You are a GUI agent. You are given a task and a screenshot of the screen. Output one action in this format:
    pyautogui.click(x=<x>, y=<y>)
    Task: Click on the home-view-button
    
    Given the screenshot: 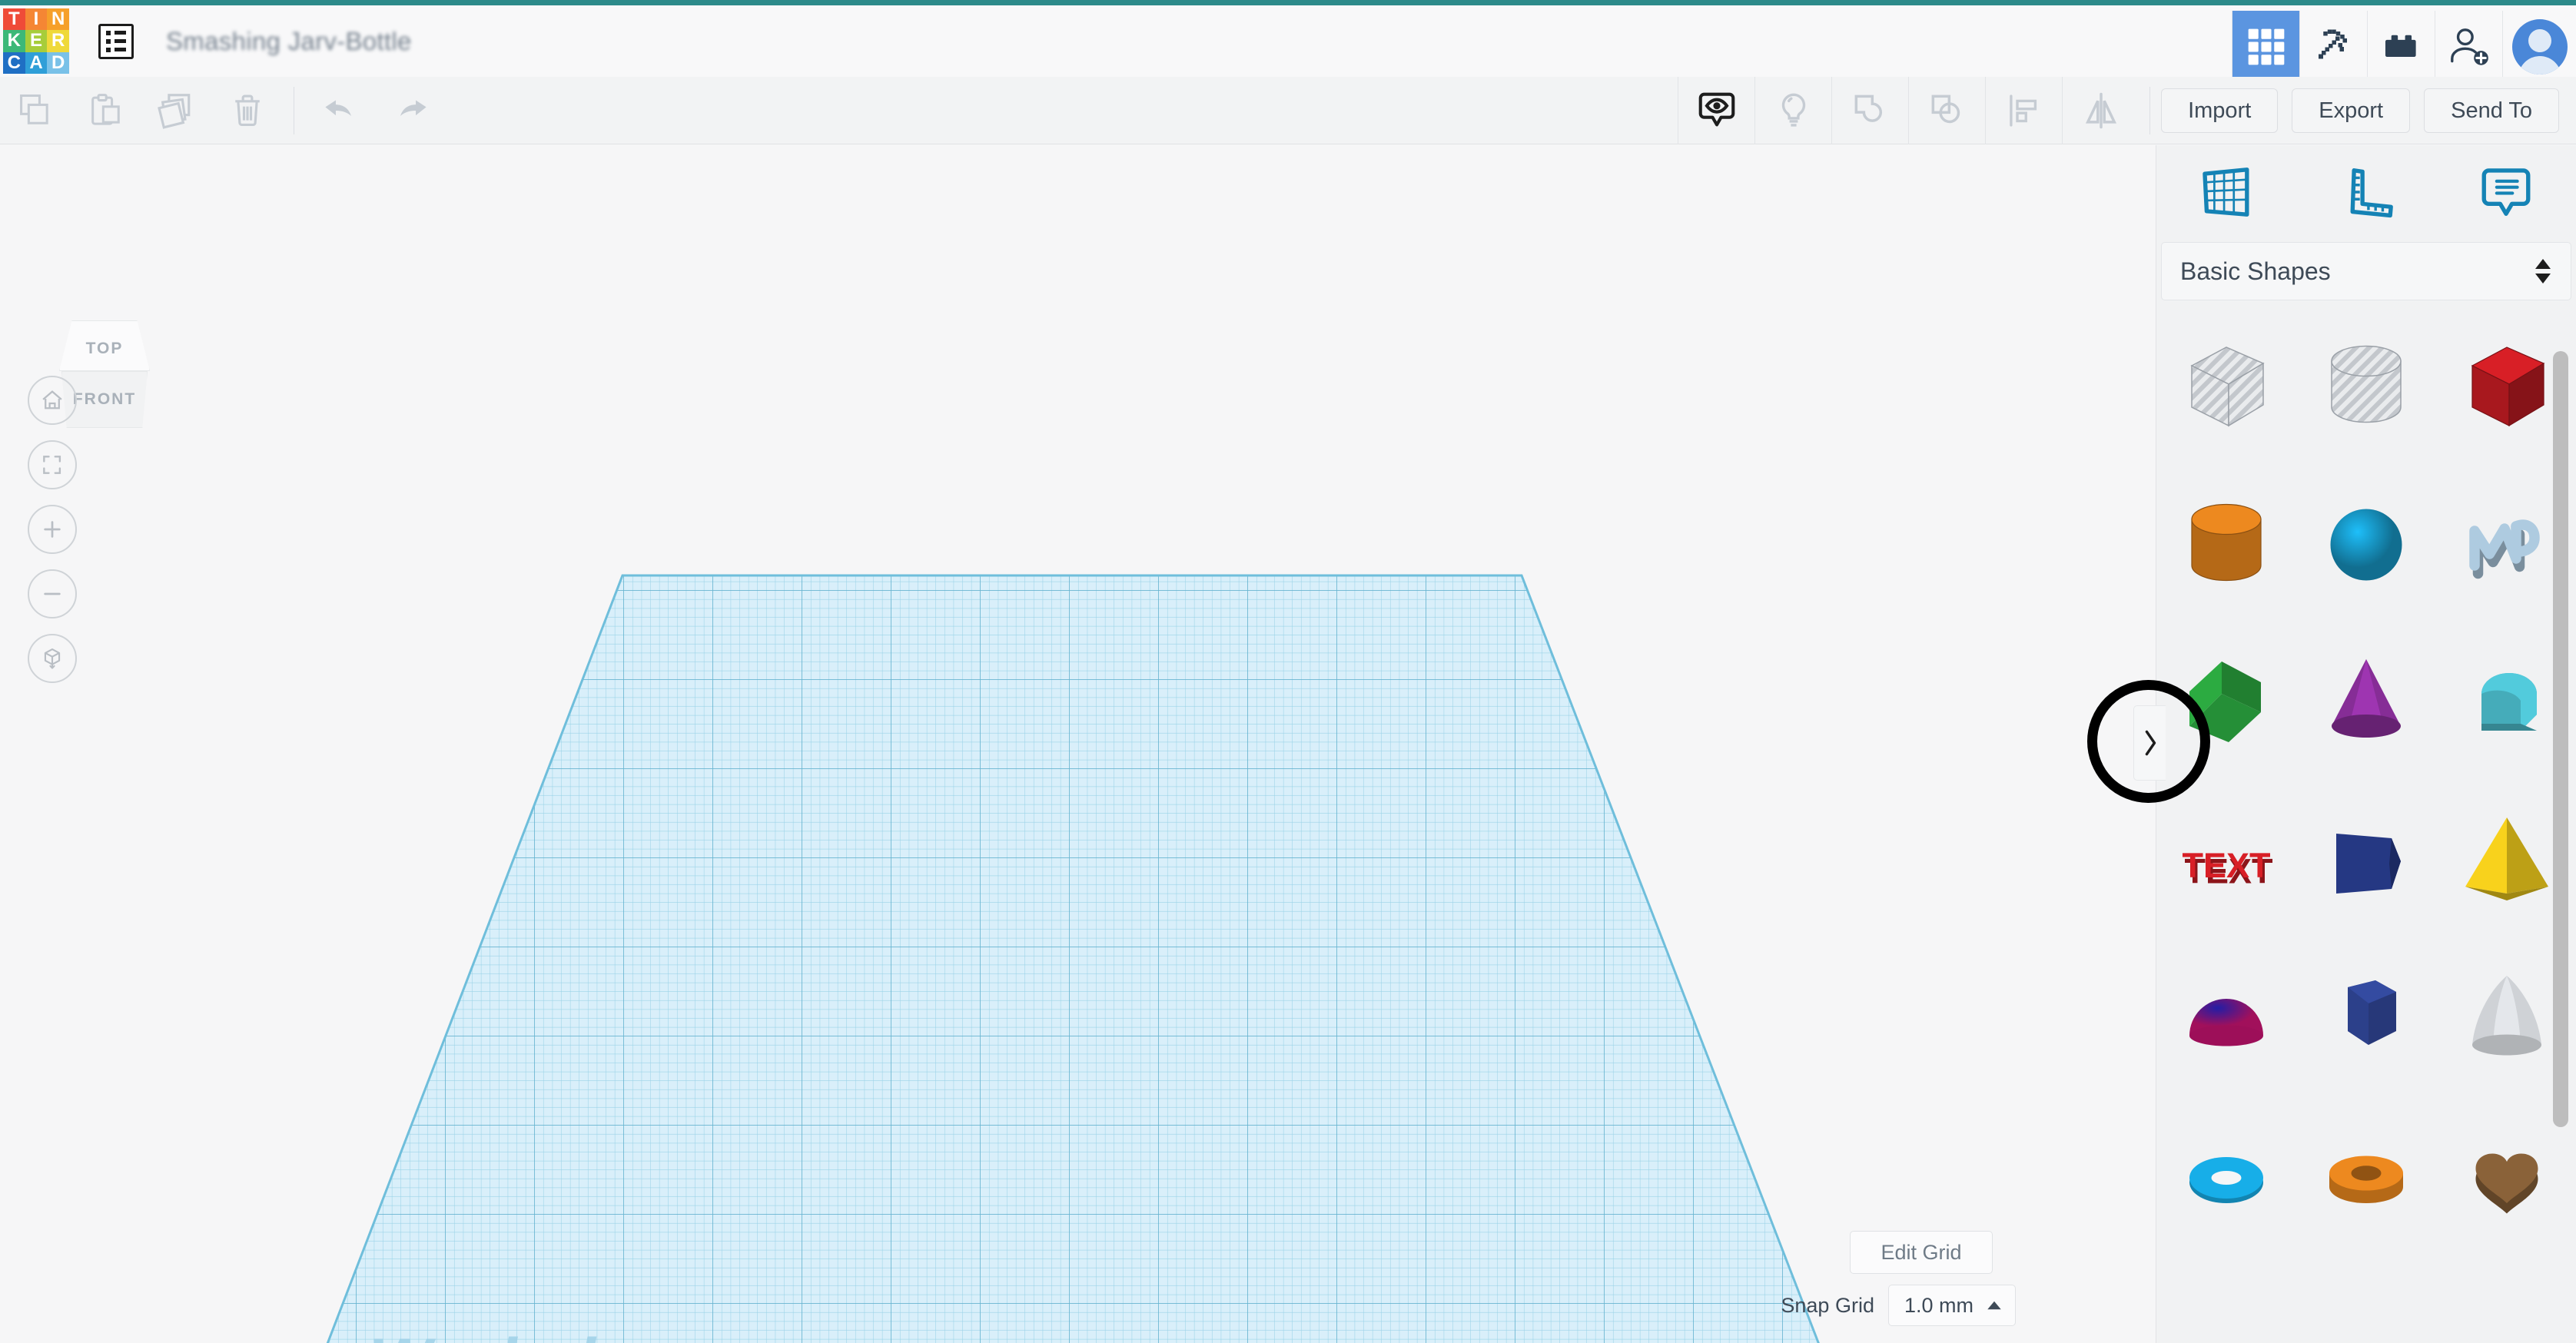 What is the action you would take?
    pyautogui.click(x=53, y=400)
    